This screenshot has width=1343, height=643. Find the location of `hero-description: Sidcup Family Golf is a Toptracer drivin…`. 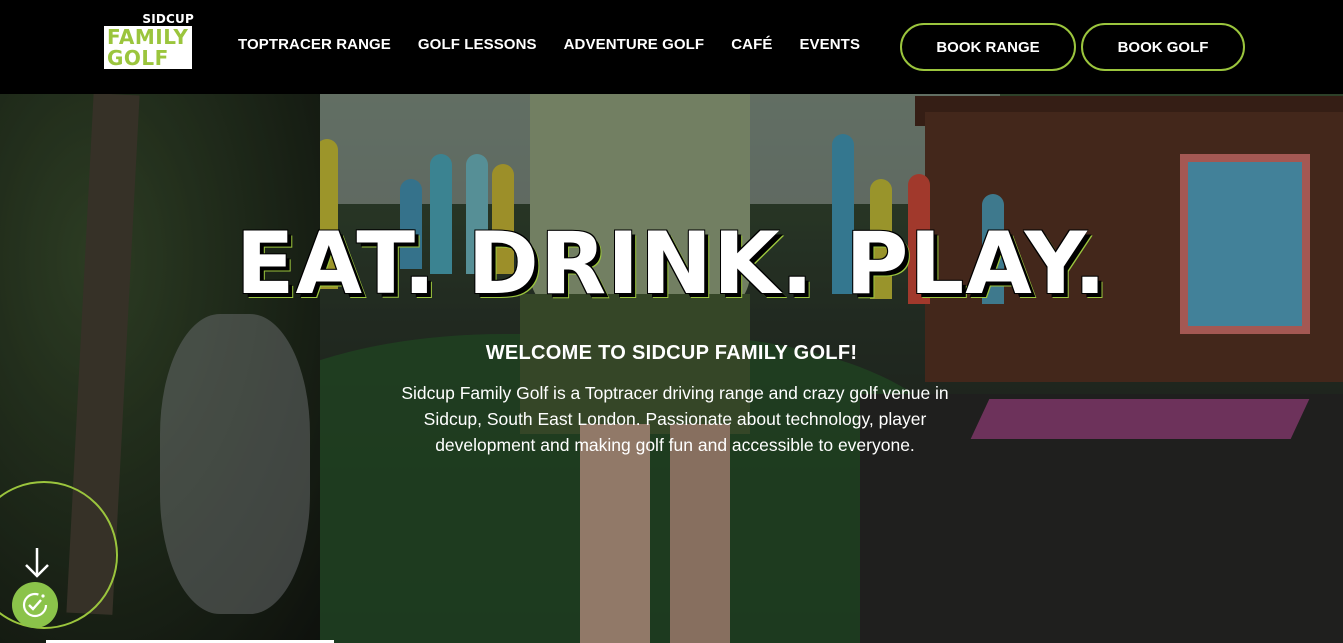

hero-description: Sidcup Family Golf is a Toptracer drivin… is located at coordinates (675, 419).